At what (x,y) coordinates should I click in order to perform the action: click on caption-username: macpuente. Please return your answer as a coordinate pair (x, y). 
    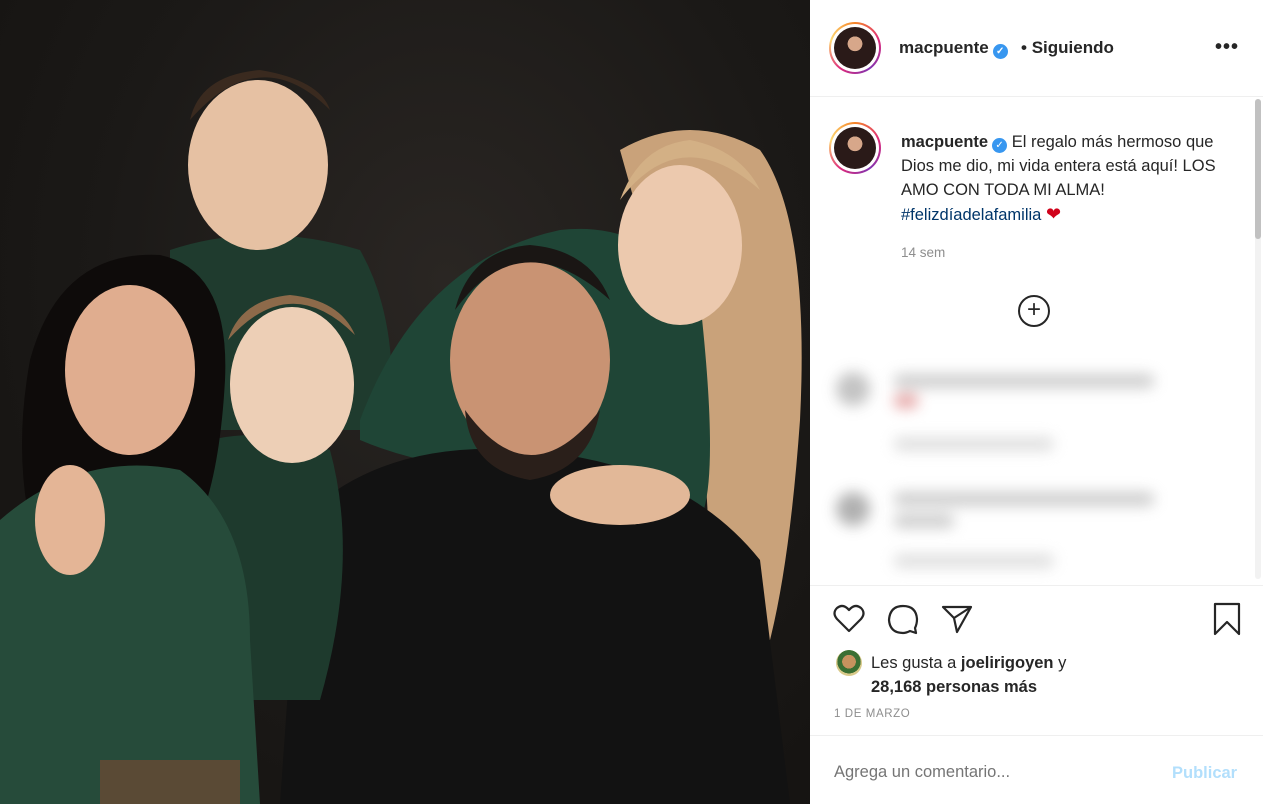
    Looking at the image, I should click on (944, 142).